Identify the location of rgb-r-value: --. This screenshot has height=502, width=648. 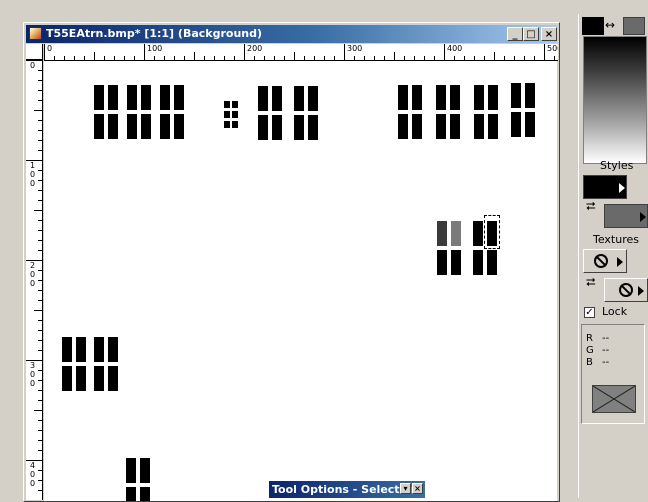
(606, 338).